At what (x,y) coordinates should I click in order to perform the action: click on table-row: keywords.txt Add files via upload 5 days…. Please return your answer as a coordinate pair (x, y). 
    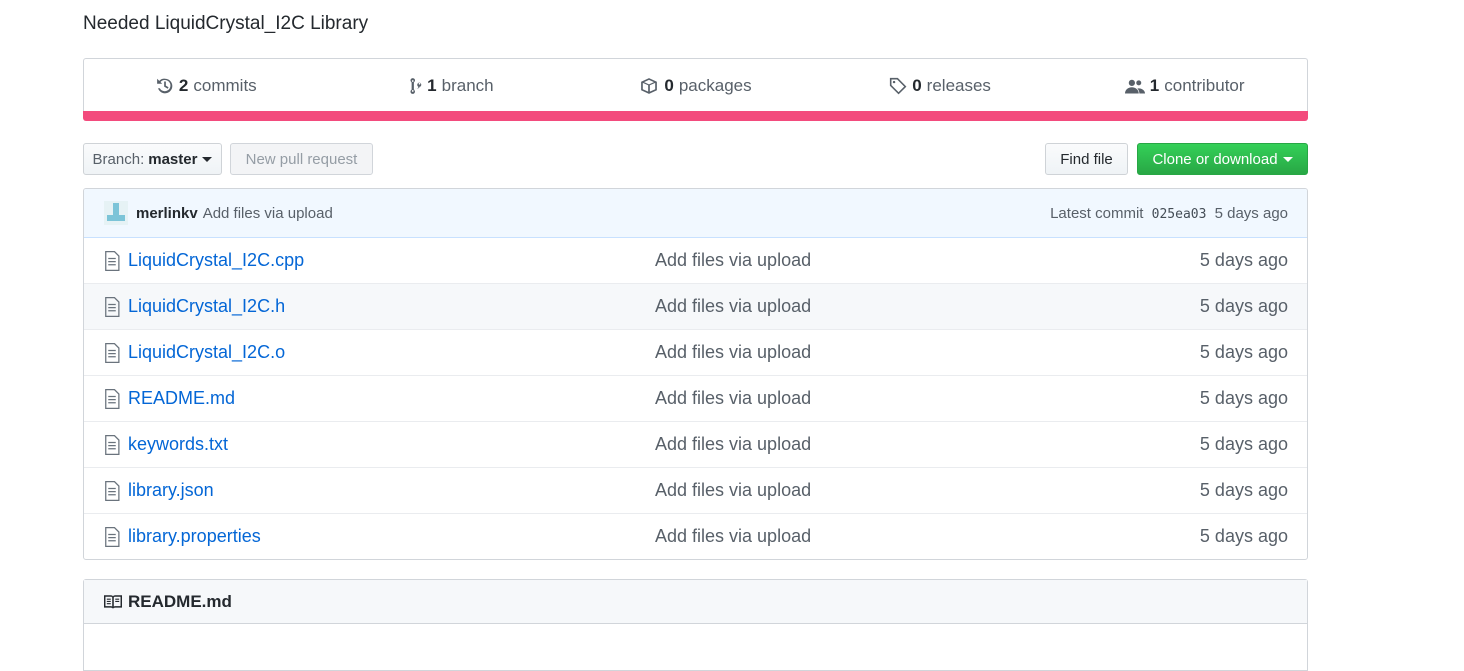
    Looking at the image, I should click on (695, 444).